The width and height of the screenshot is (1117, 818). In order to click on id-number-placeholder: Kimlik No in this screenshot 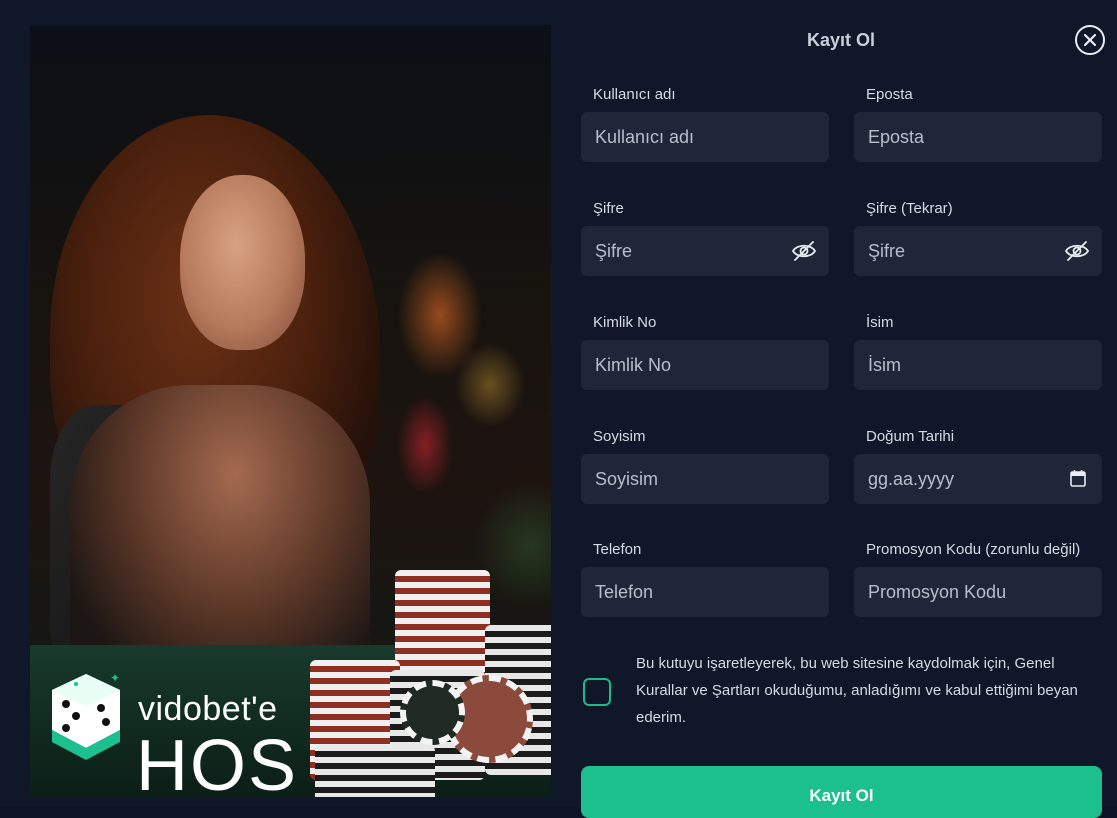, I will do `click(633, 364)`.